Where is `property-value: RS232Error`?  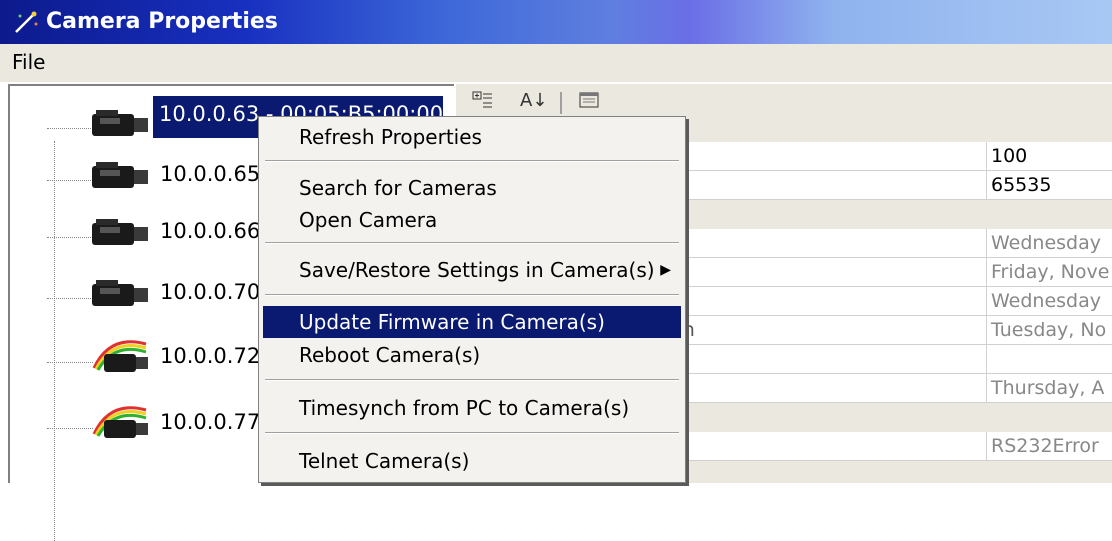 property-value: RS232Error is located at coordinates (1049, 446).